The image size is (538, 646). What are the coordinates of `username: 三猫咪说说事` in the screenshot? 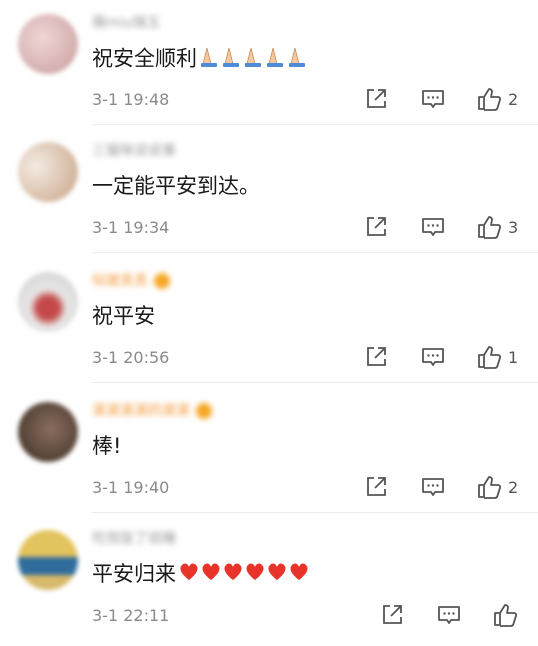 It's located at (134, 151).